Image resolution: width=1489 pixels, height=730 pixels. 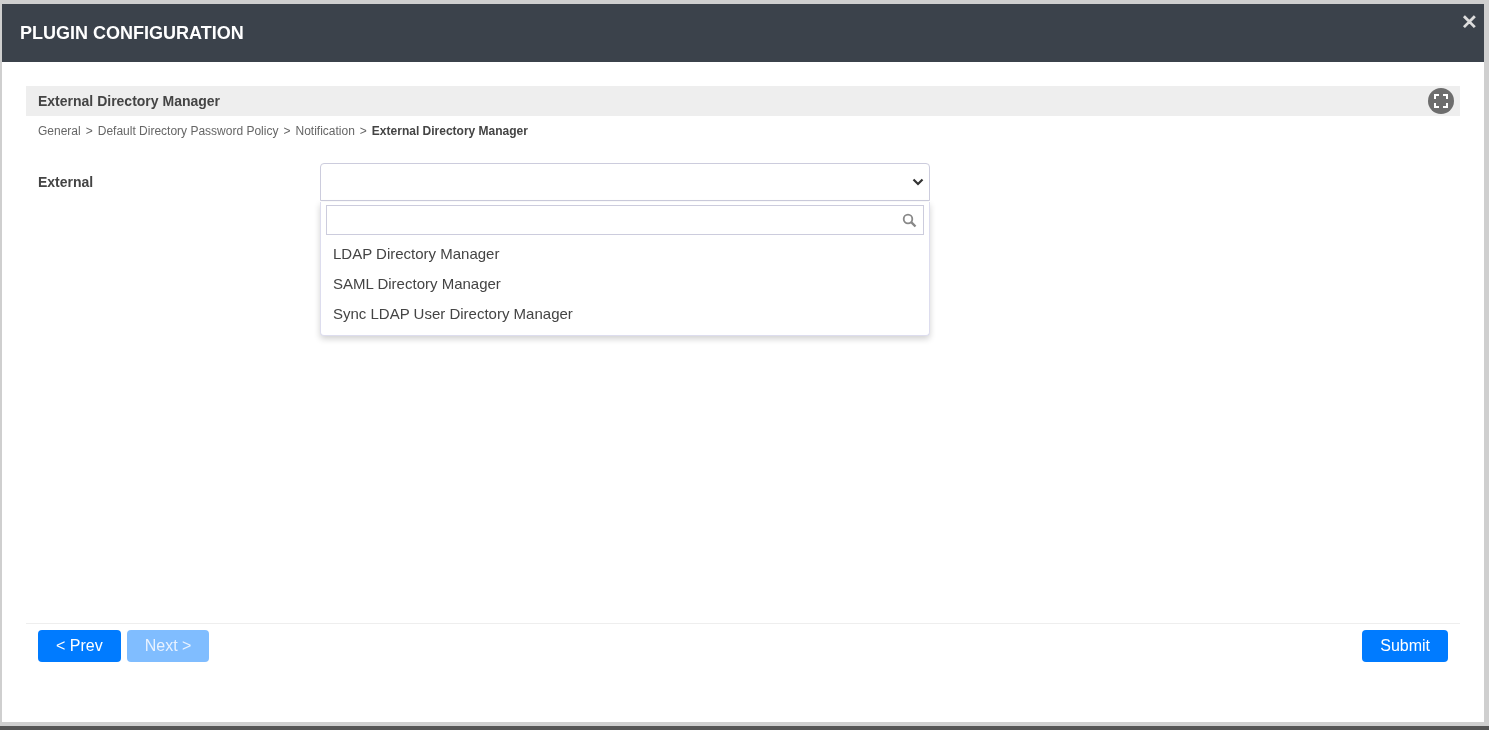 What do you see at coordinates (625, 254) in the screenshot?
I see `dropdown-option: LDAP Directory Manager` at bounding box center [625, 254].